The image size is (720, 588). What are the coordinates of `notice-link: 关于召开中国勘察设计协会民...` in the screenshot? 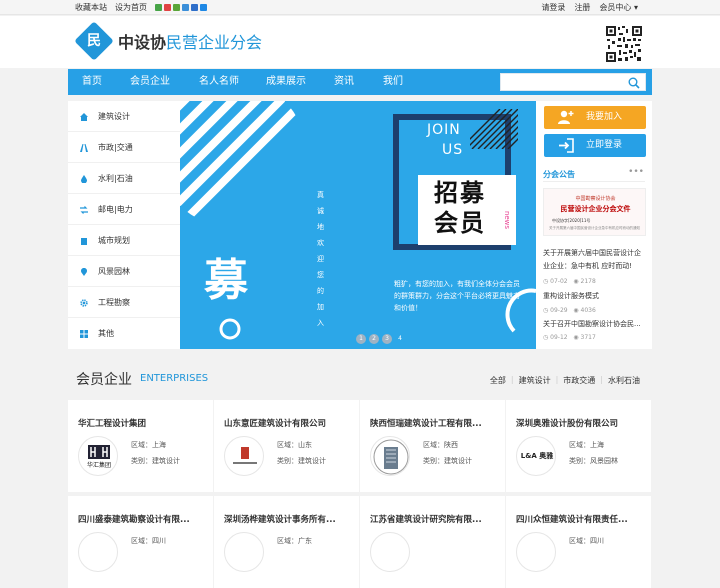 It's located at (595, 324).